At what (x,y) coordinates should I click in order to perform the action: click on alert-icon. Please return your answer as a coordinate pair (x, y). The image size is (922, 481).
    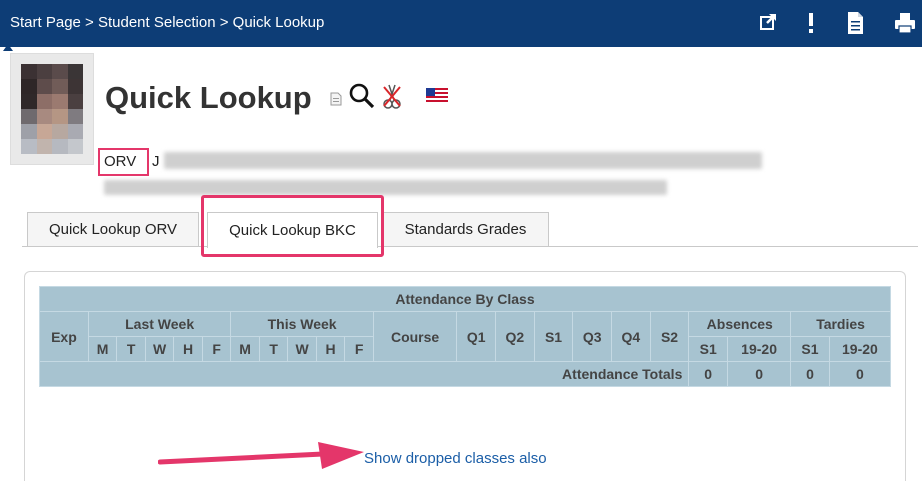
    Looking at the image, I should click on (811, 23).